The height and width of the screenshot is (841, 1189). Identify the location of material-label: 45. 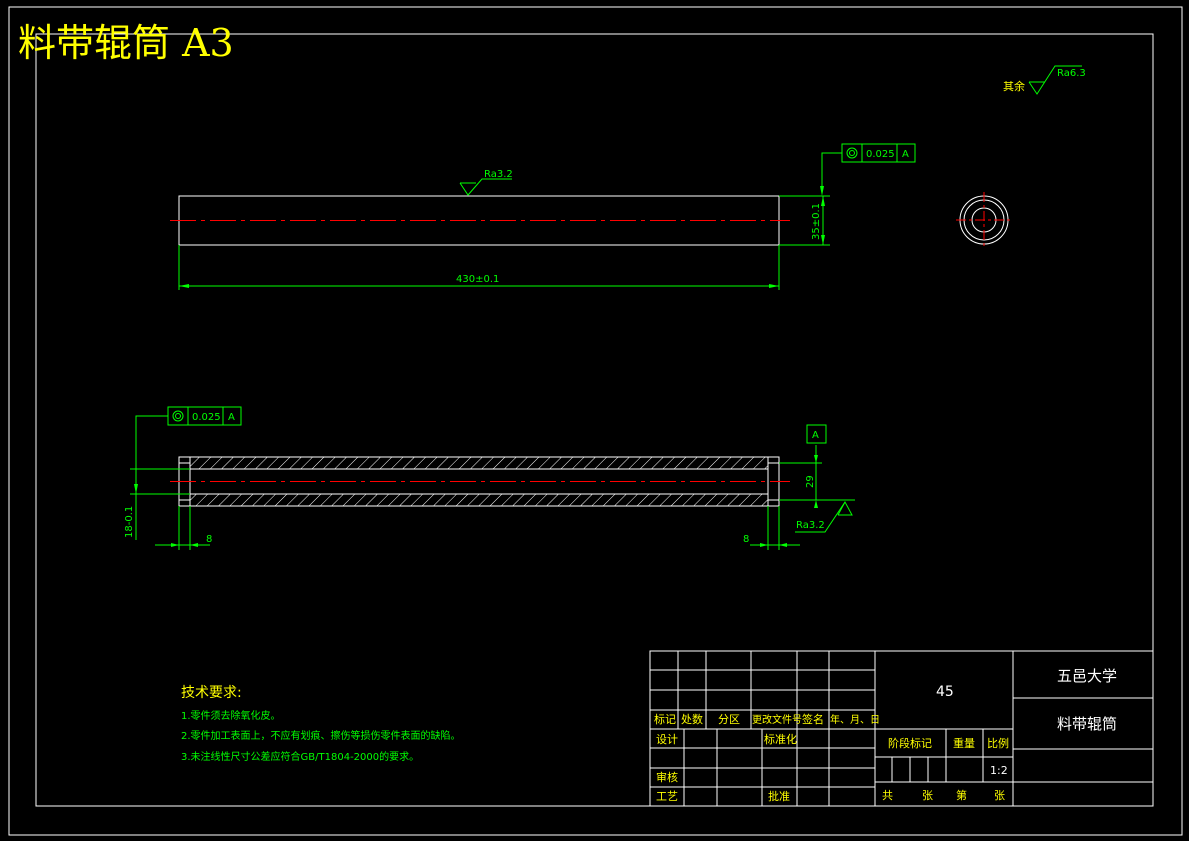
(945, 692).